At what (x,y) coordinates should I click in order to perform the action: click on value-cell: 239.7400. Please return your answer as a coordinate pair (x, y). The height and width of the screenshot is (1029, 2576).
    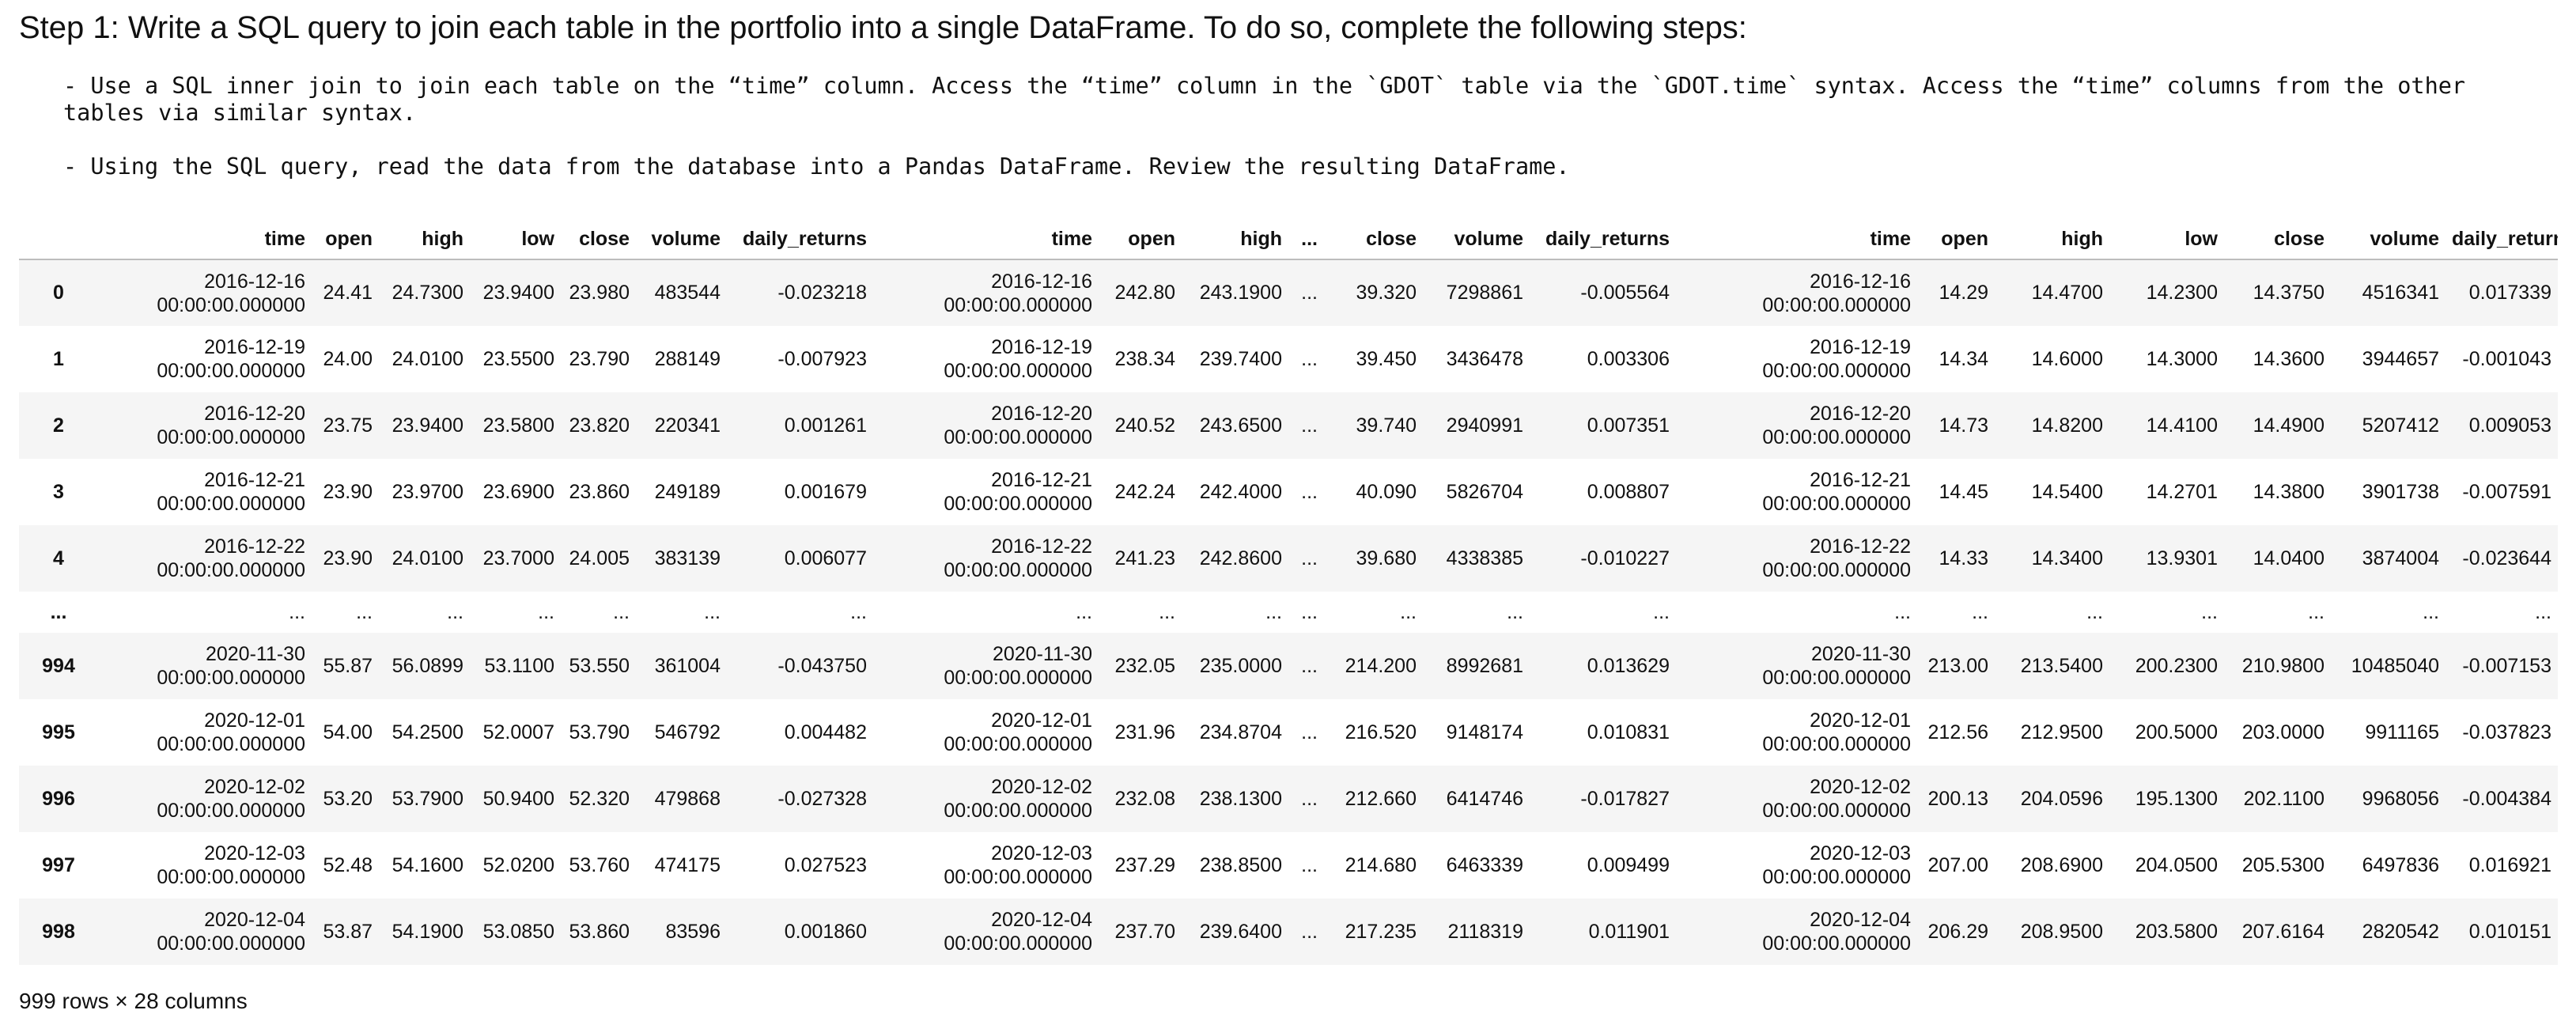
    Looking at the image, I should click on (1240, 358).